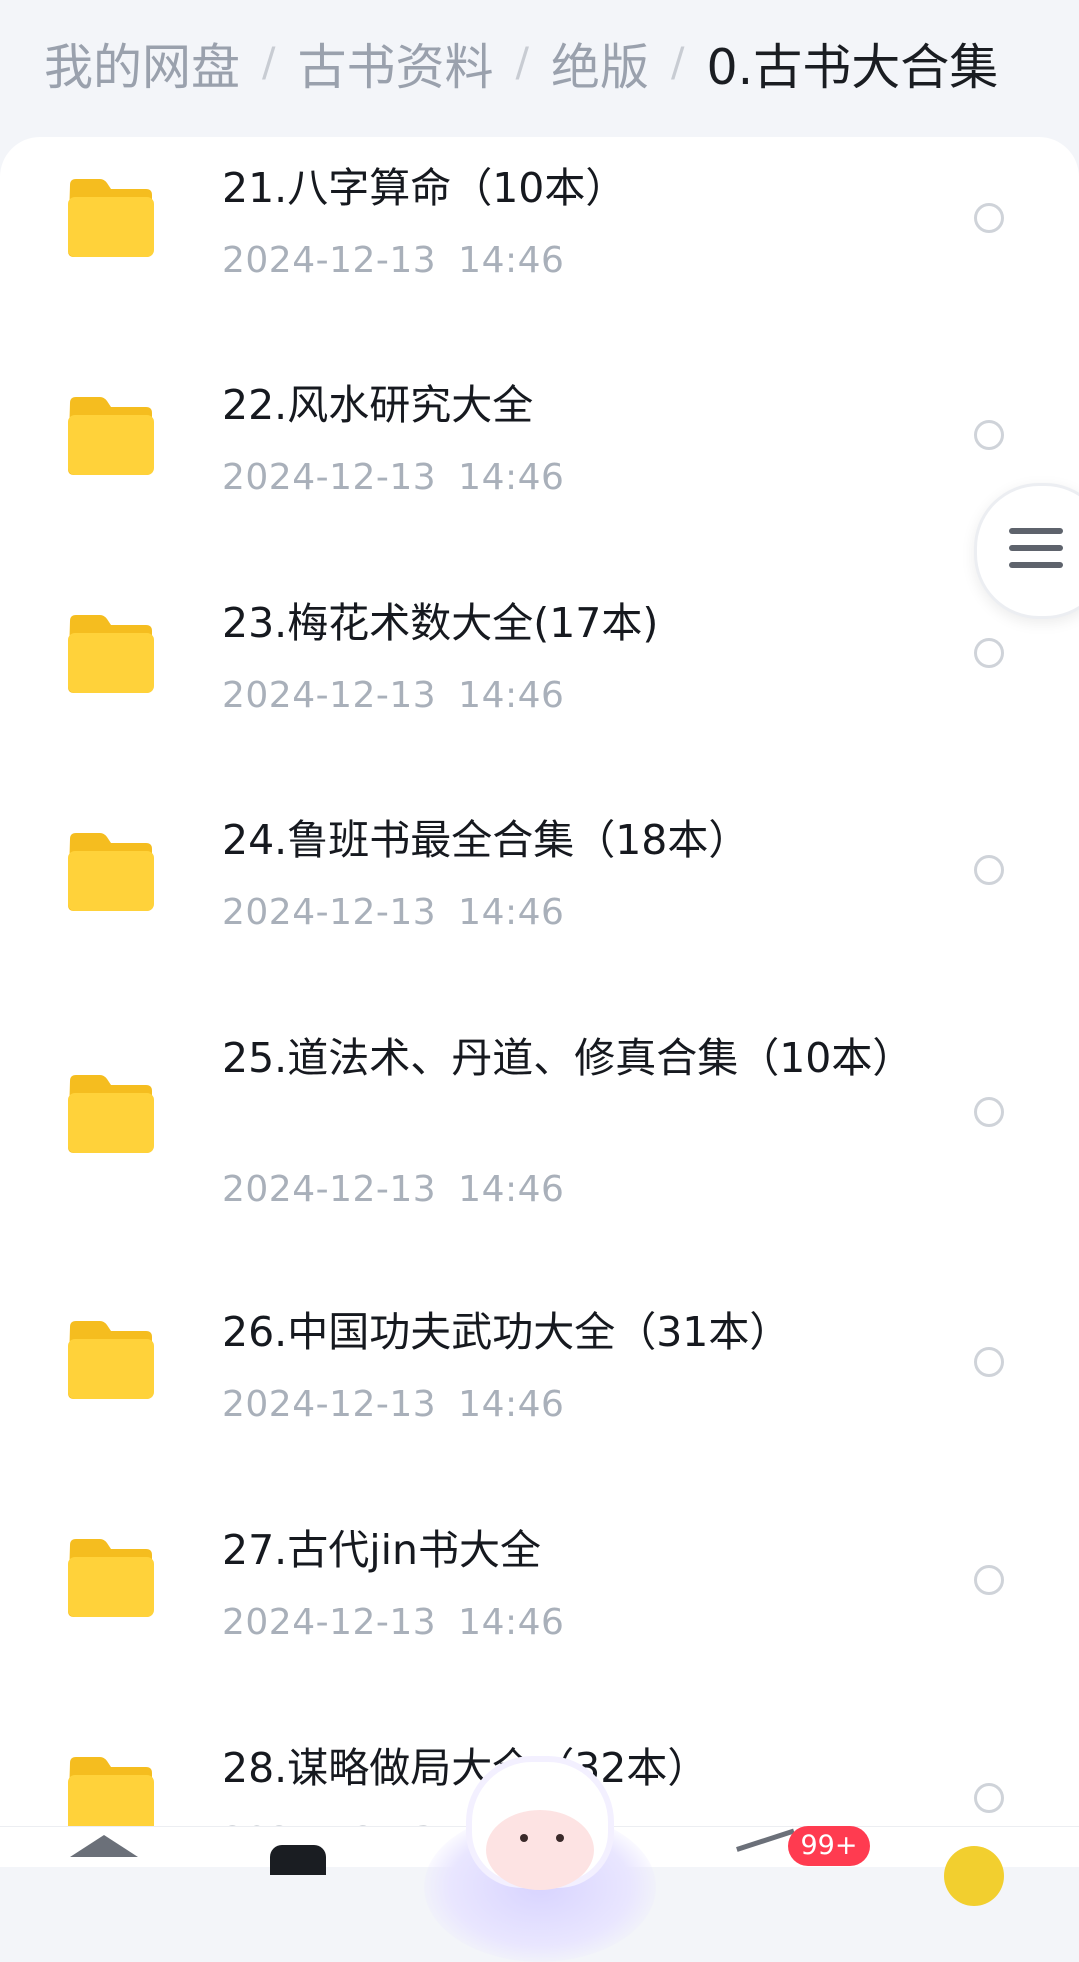 The height and width of the screenshot is (1962, 1079). I want to click on breadcrumb: 我的网盘 / 古书资料 / 绝版 / 0.古书大合集, so click(521, 63).